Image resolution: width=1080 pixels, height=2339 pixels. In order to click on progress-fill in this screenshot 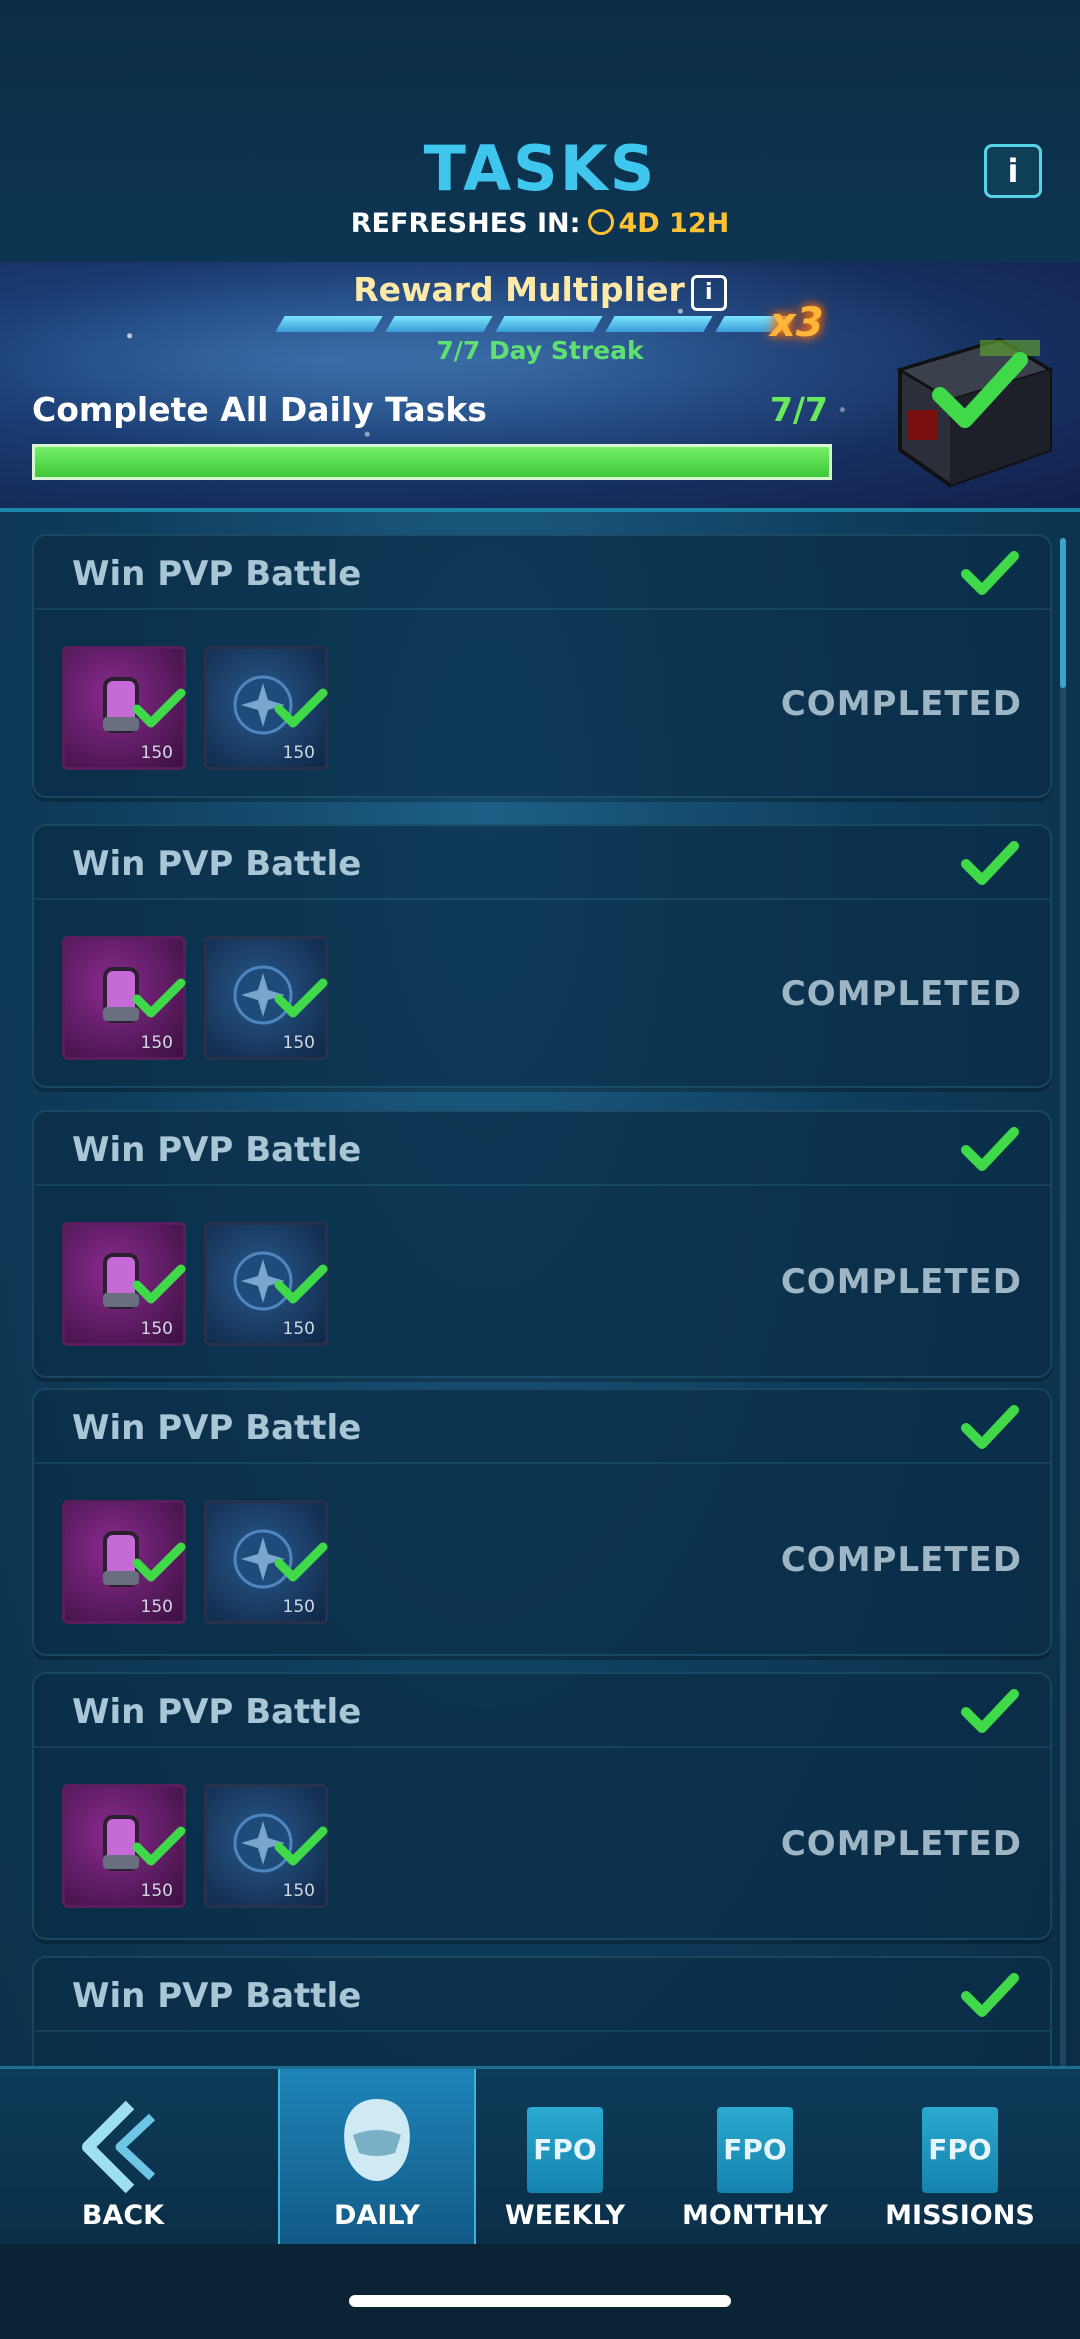, I will do `click(432, 462)`.